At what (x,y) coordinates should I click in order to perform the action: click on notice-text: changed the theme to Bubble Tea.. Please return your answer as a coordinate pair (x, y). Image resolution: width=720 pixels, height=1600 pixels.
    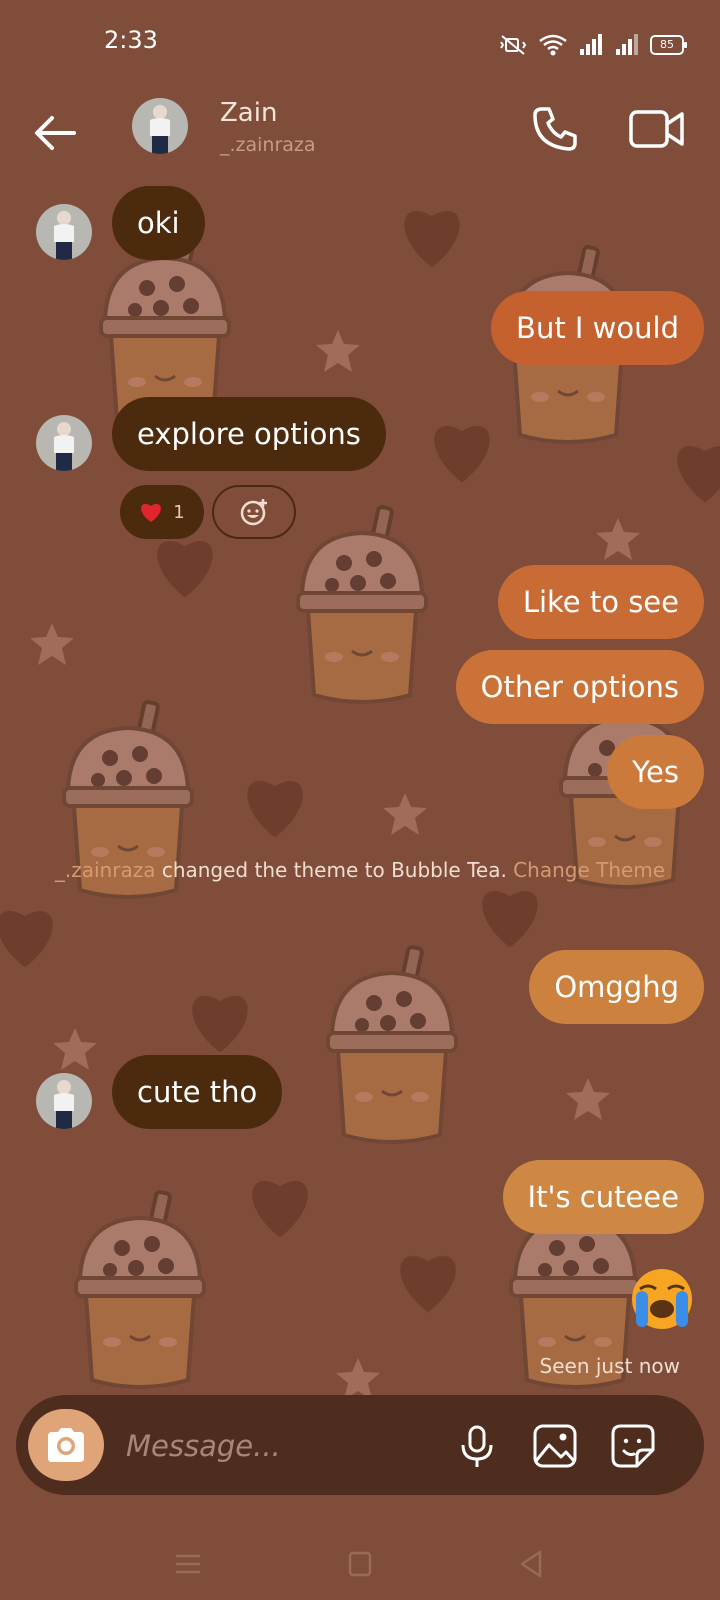
    Looking at the image, I should click on (334, 870).